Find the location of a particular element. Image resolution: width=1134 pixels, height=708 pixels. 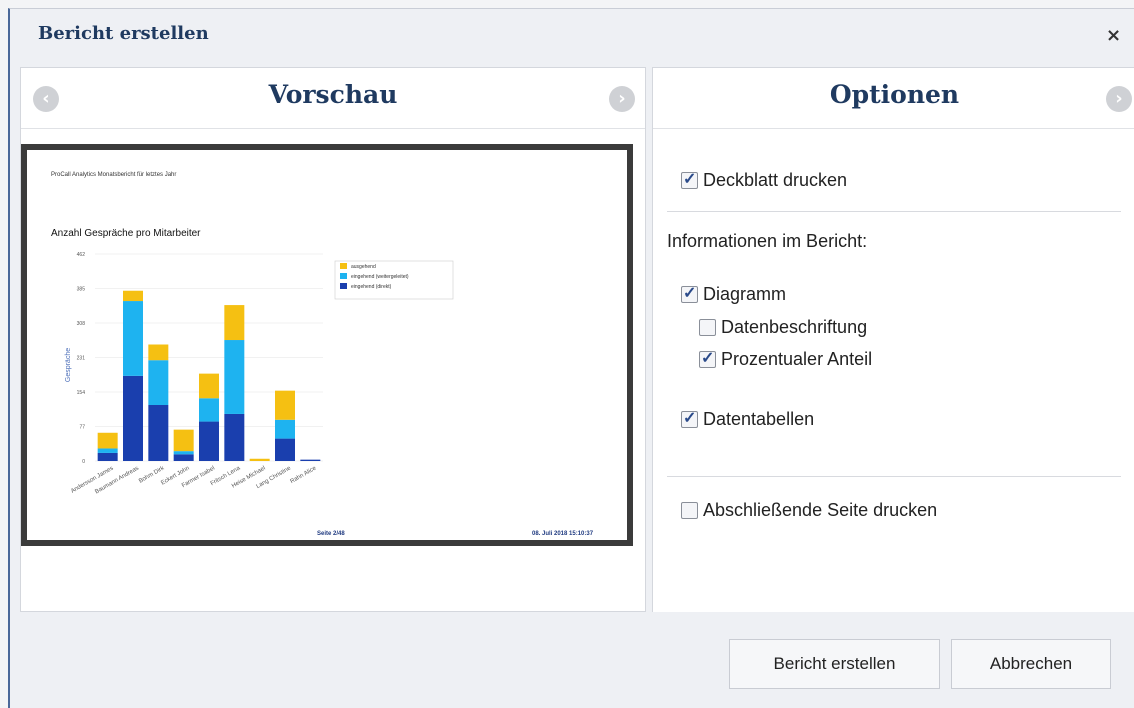

x-tick-label: Baumann Andreas is located at coordinates (117, 481).